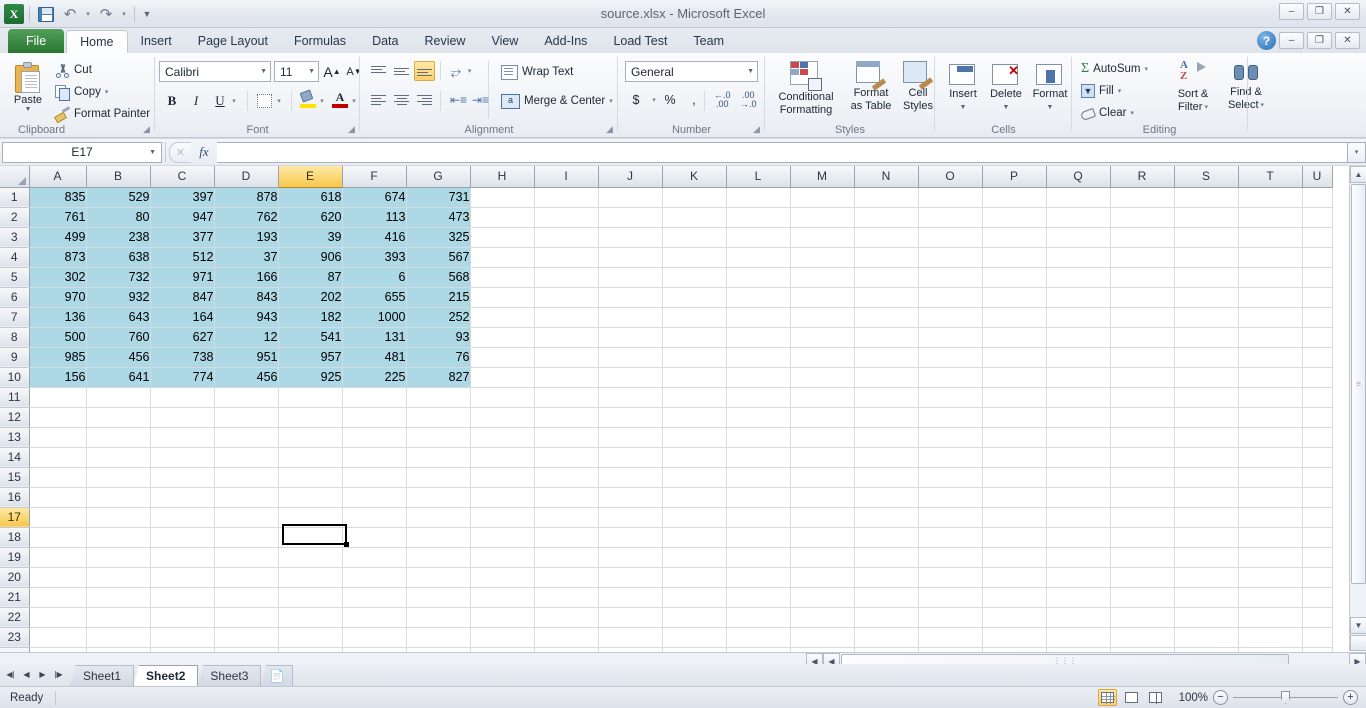  What do you see at coordinates (1206, 537) in the screenshot?
I see `cell-empty-S18` at bounding box center [1206, 537].